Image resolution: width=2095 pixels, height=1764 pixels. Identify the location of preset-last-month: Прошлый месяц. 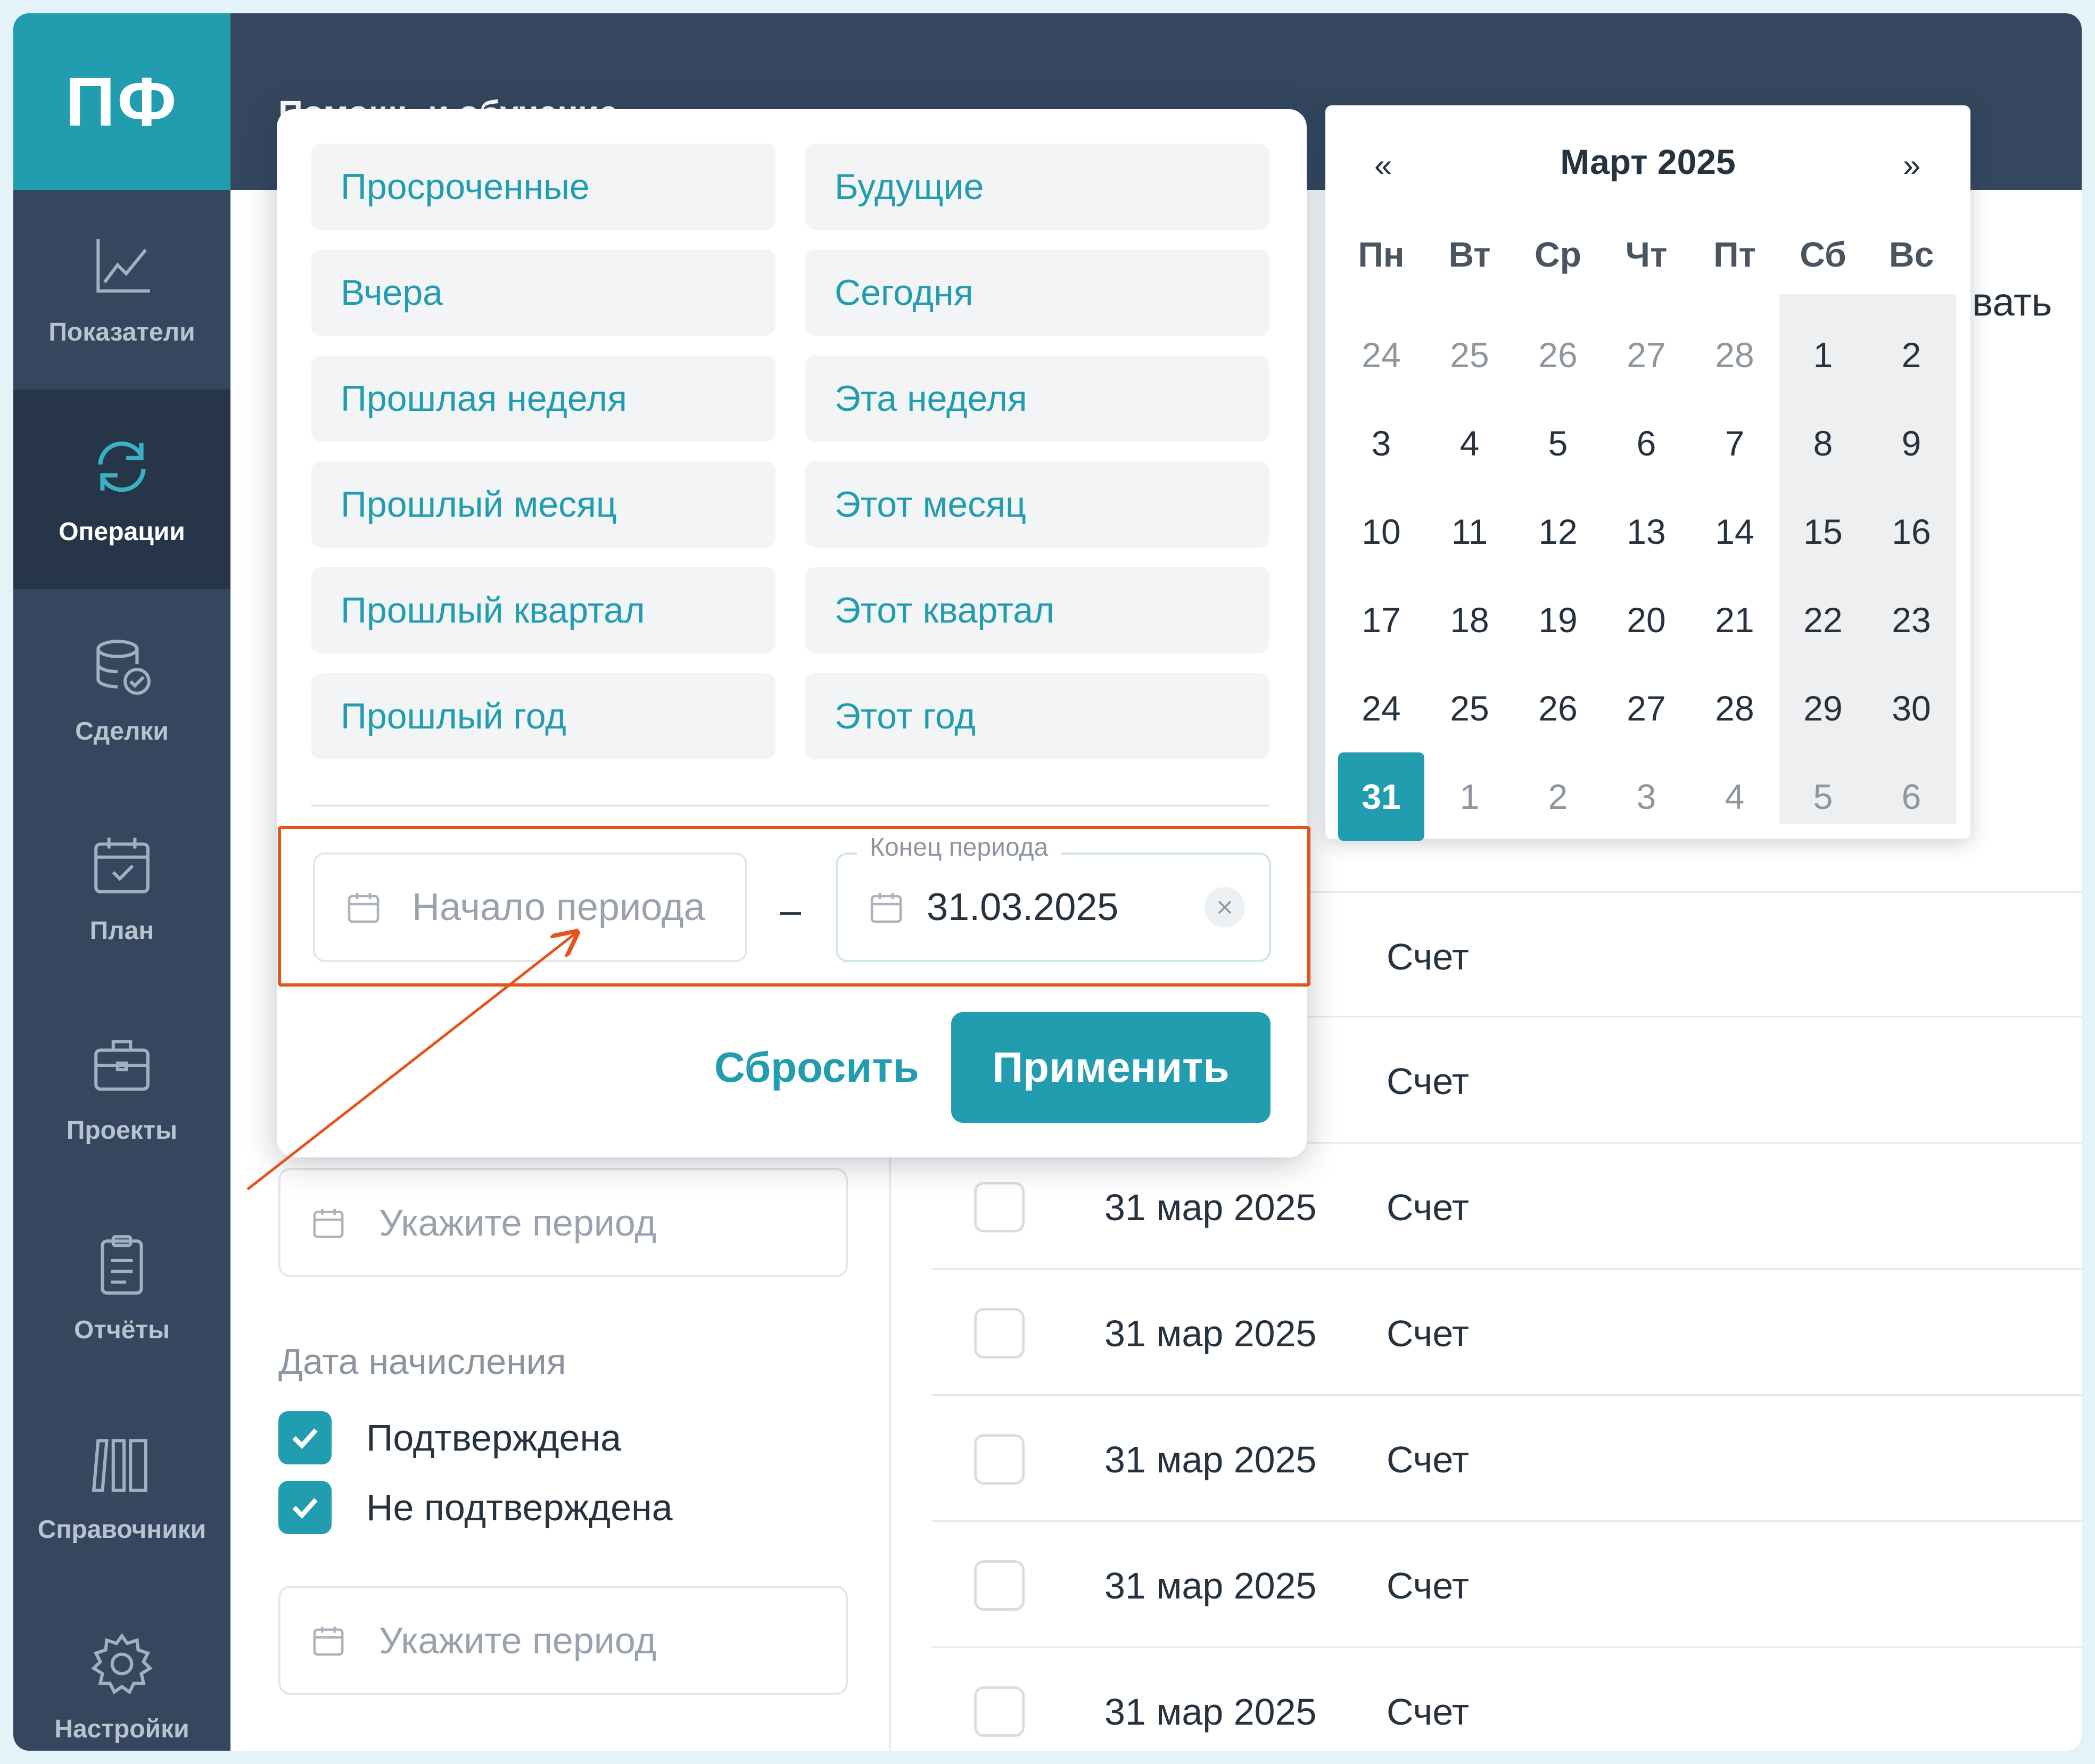
(543, 504).